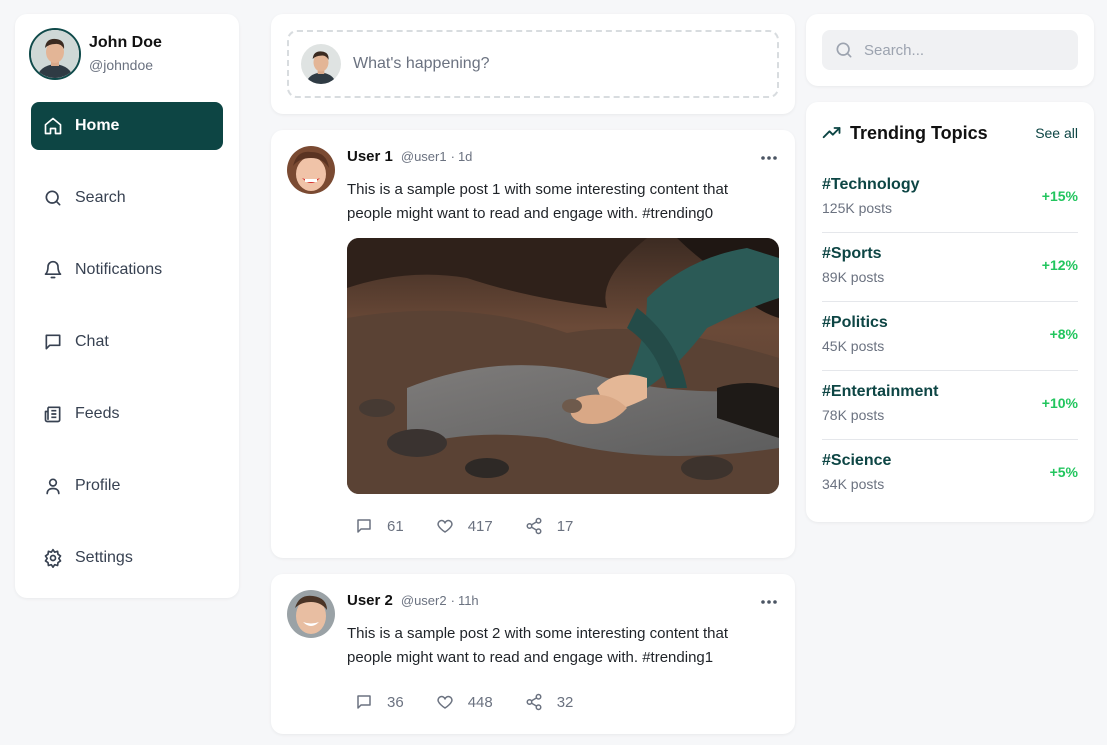 The width and height of the screenshot is (1107, 745). Describe the element at coordinates (395, 526) in the screenshot. I see `comment-count: 61` at that location.